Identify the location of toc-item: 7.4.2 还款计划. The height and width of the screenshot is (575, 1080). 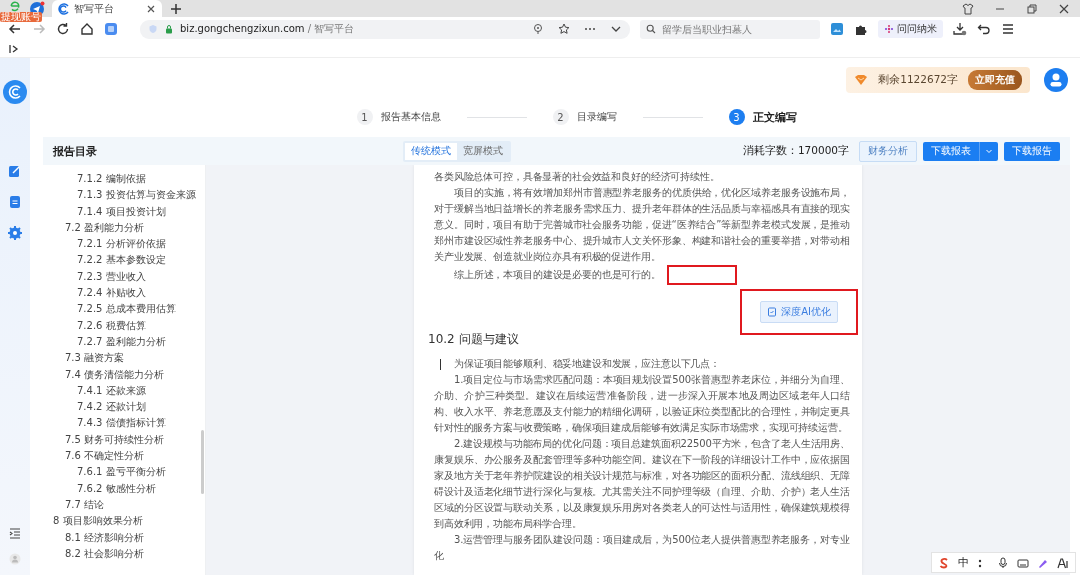
(122, 407).